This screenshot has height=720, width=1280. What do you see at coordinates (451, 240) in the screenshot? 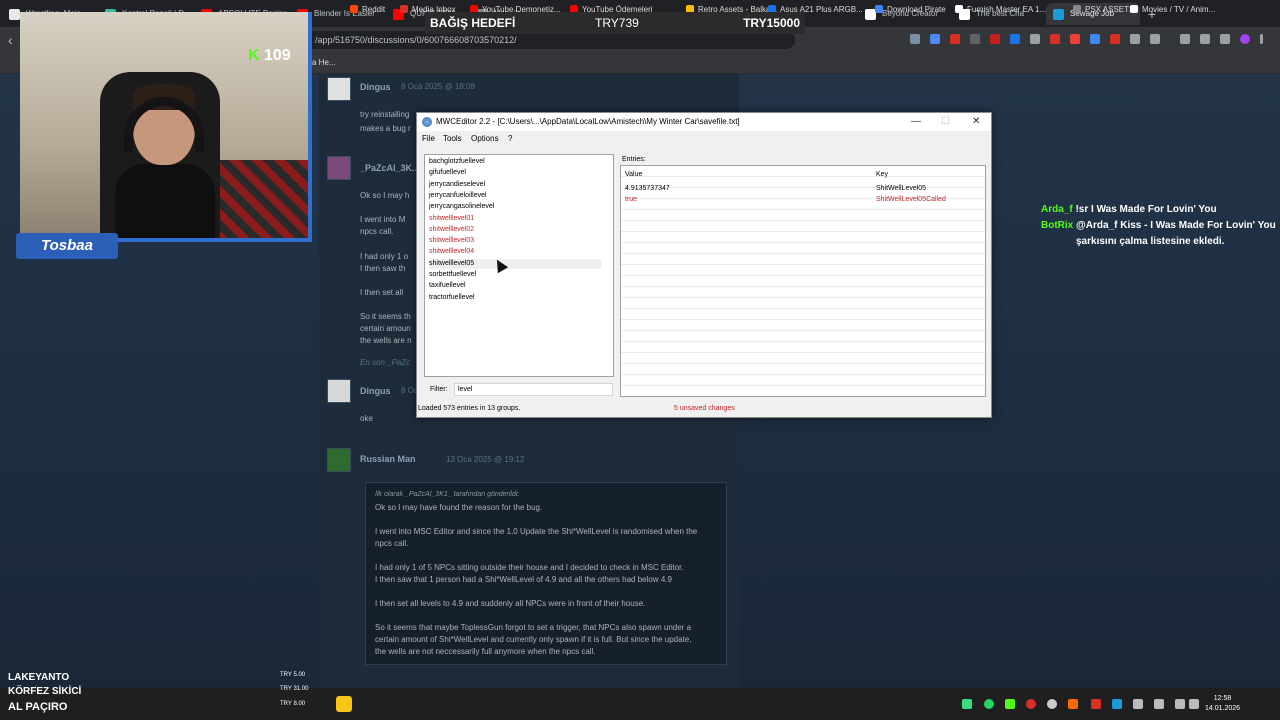
I see `key-list-item: shitwelllevel03` at bounding box center [451, 240].